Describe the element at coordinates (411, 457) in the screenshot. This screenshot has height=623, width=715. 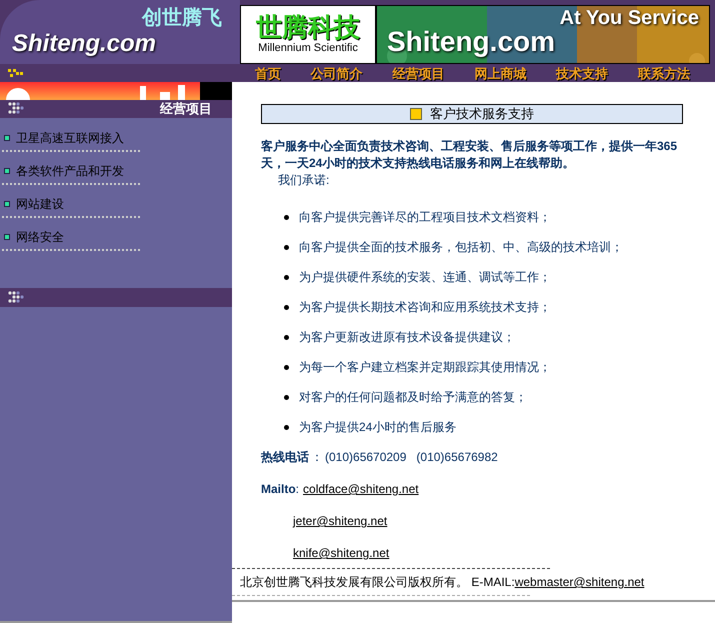
I see `hotline-numbers: (010)65670209 (010)65676982` at that location.